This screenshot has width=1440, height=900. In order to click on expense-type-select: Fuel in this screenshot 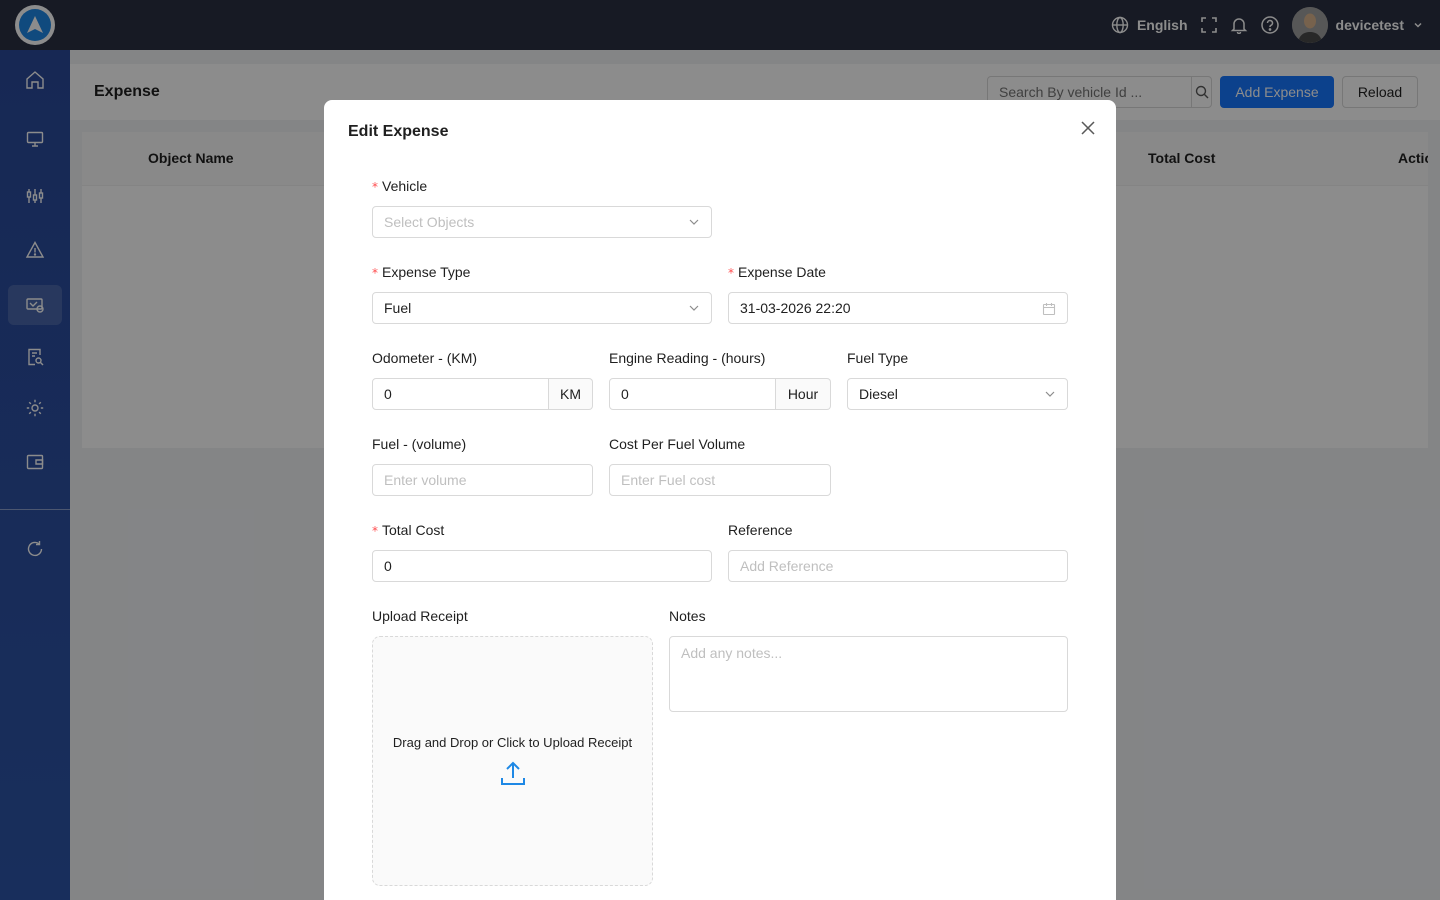, I will do `click(542, 308)`.